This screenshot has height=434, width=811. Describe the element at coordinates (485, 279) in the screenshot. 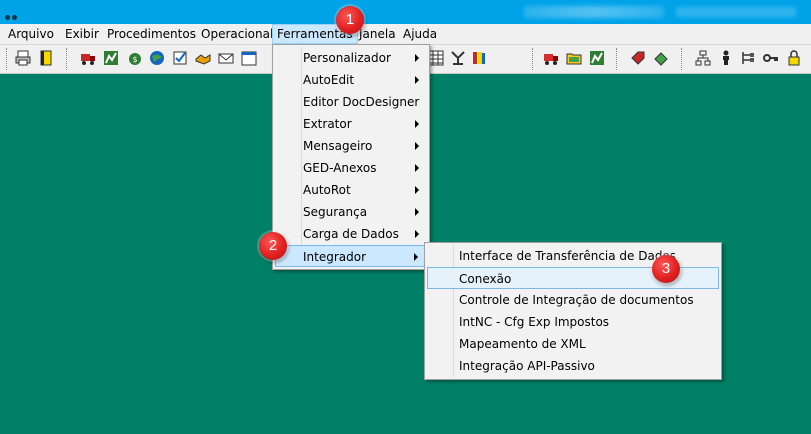

I see `menu-item-label: Conexão` at that location.